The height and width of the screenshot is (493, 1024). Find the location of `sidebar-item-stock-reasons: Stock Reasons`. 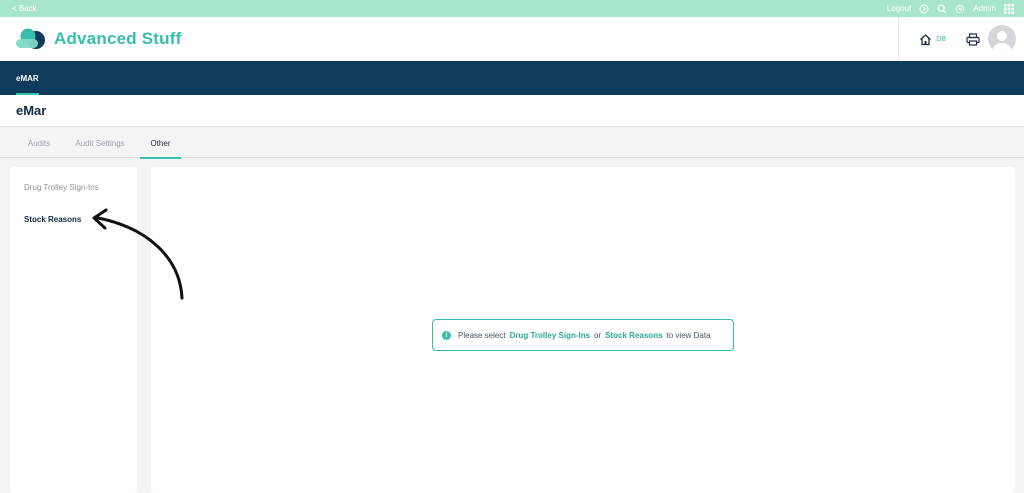

sidebar-item-stock-reasons: Stock Reasons is located at coordinates (52, 219).